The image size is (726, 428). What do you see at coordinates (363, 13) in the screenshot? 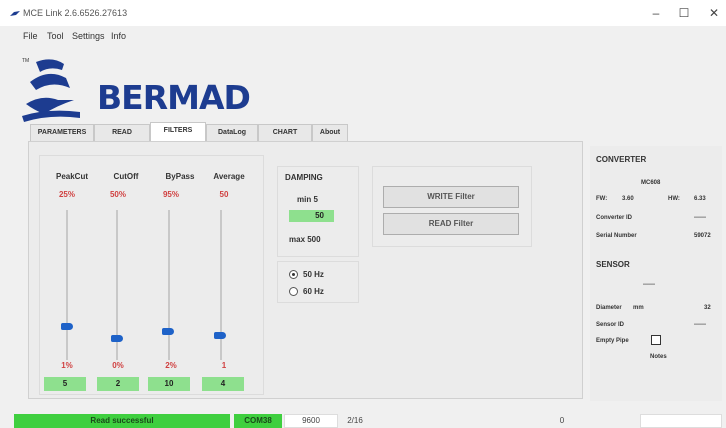
I see `title-bar: MCE Link 2.6.6526.27613 – ☐ ✕` at bounding box center [363, 13].